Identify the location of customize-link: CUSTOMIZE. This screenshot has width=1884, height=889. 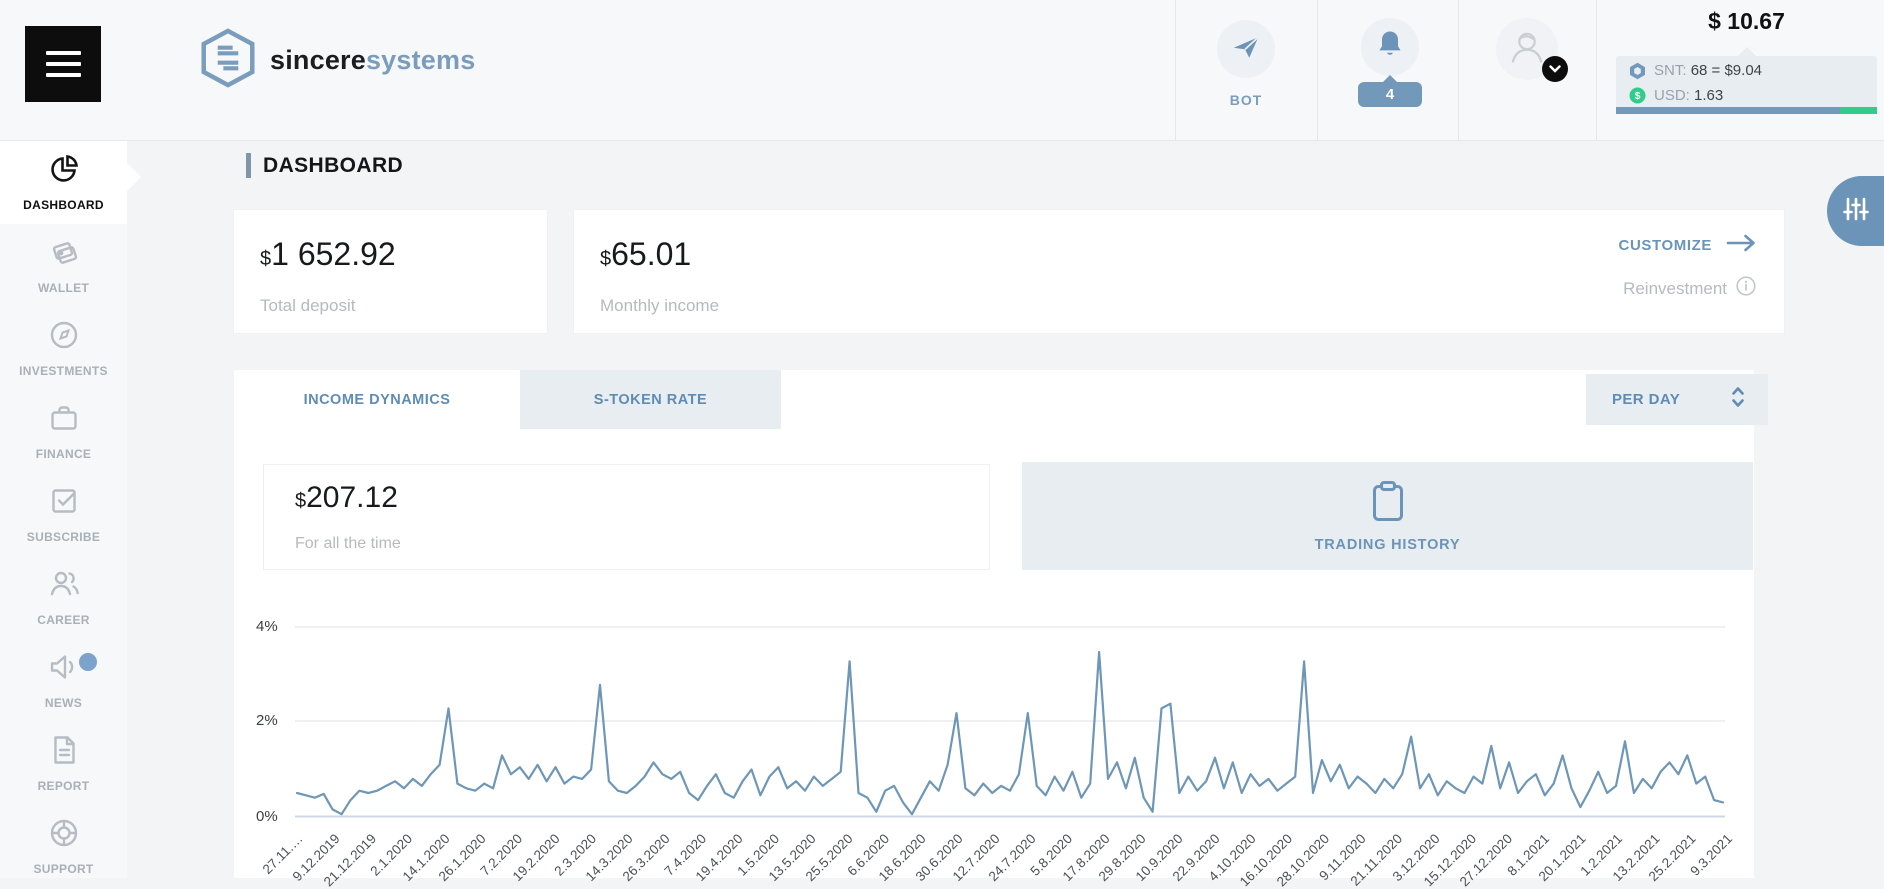
(1687, 245).